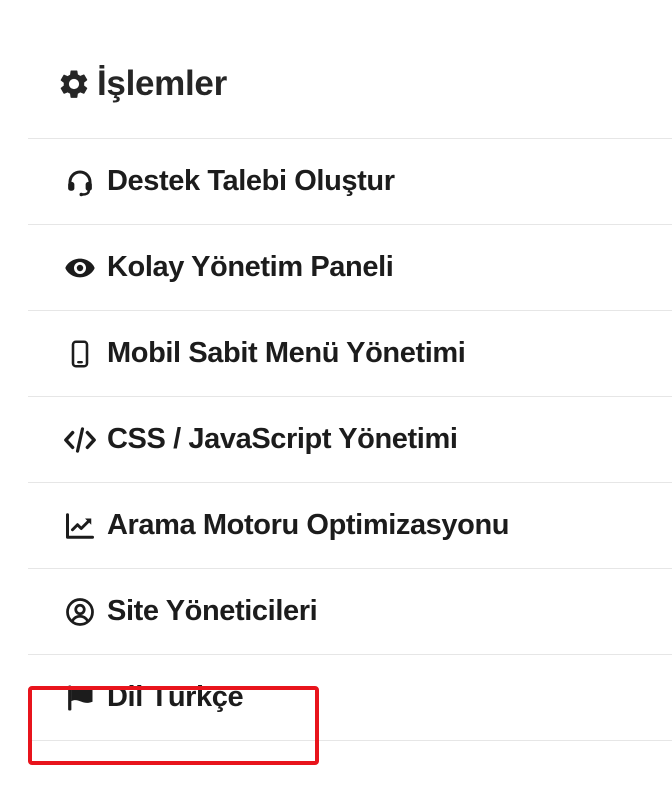 Image resolution: width=672 pixels, height=806 pixels. Describe the element at coordinates (80, 698) in the screenshot. I see `flag-icon` at that location.